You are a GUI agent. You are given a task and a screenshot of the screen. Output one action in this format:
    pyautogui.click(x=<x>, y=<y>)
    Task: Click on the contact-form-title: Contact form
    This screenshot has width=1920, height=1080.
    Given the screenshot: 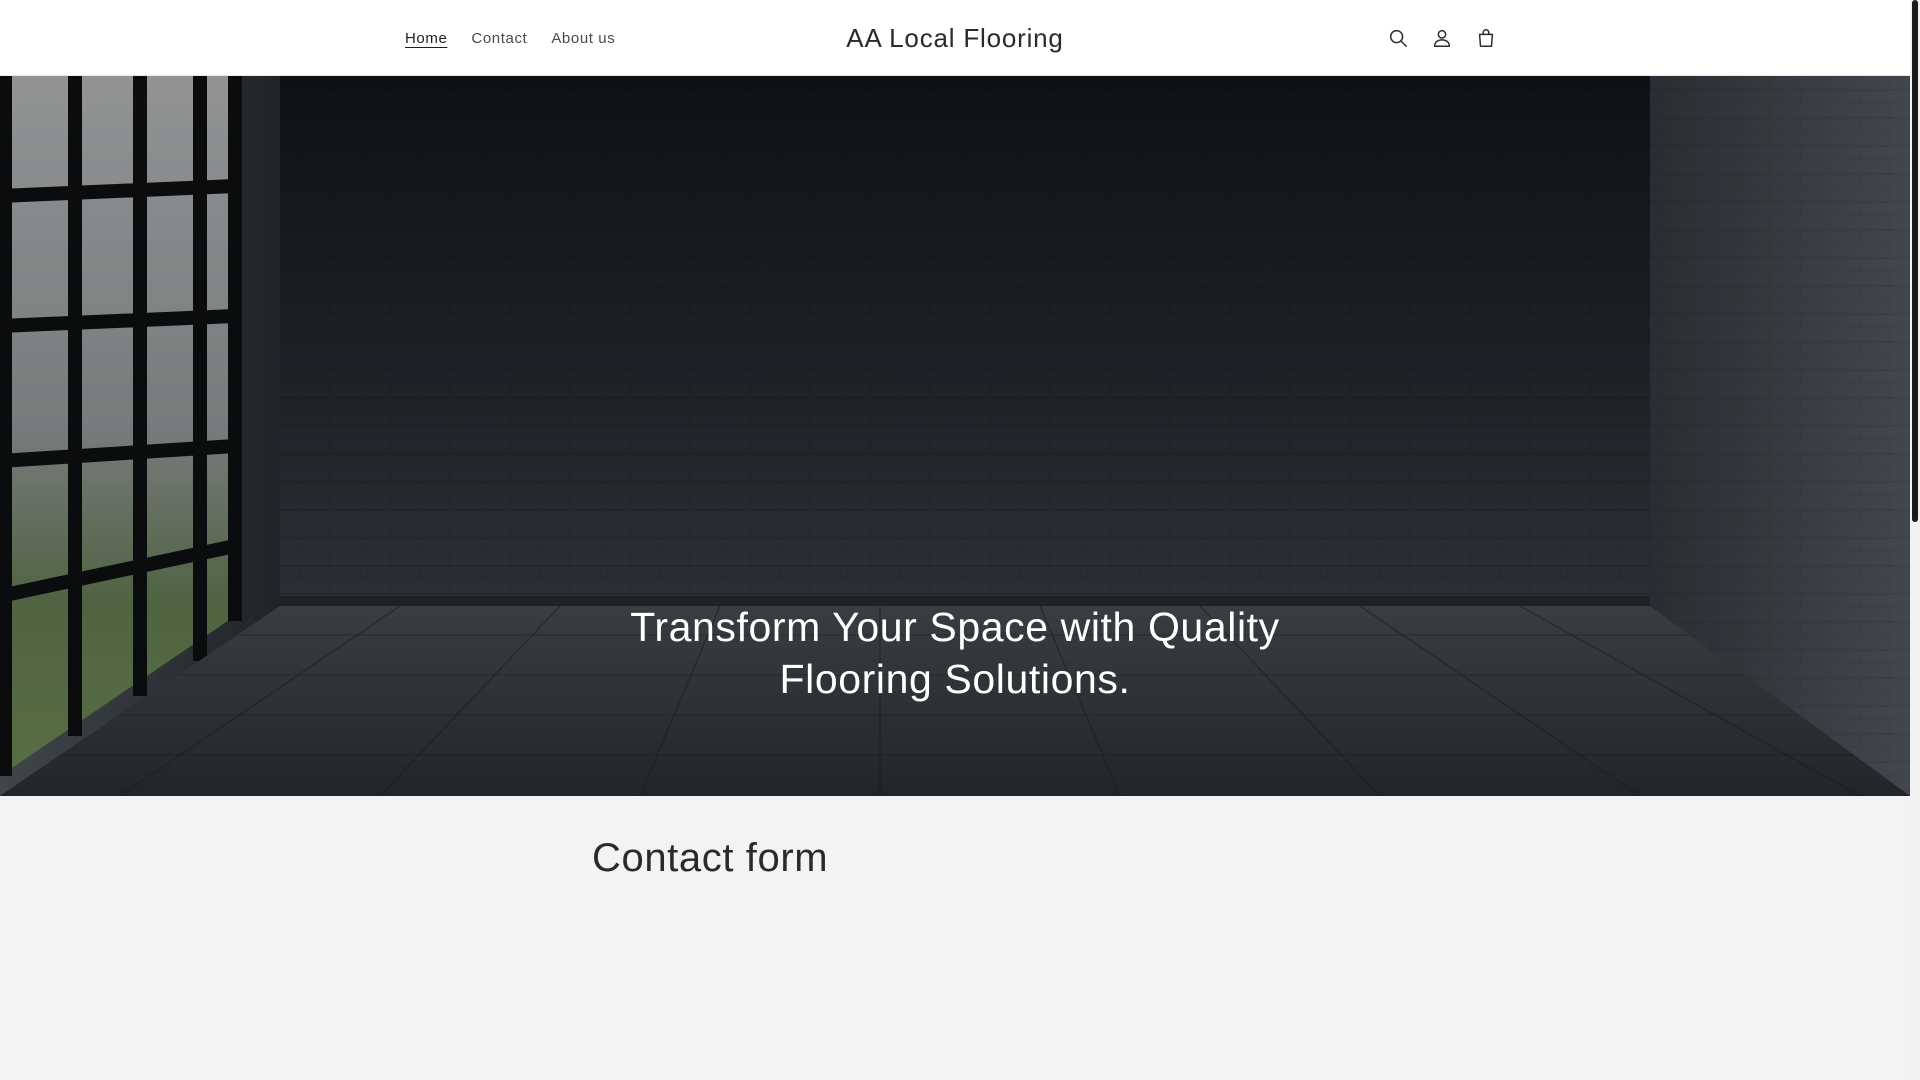 What is the action you would take?
    pyautogui.click(x=710, y=858)
    